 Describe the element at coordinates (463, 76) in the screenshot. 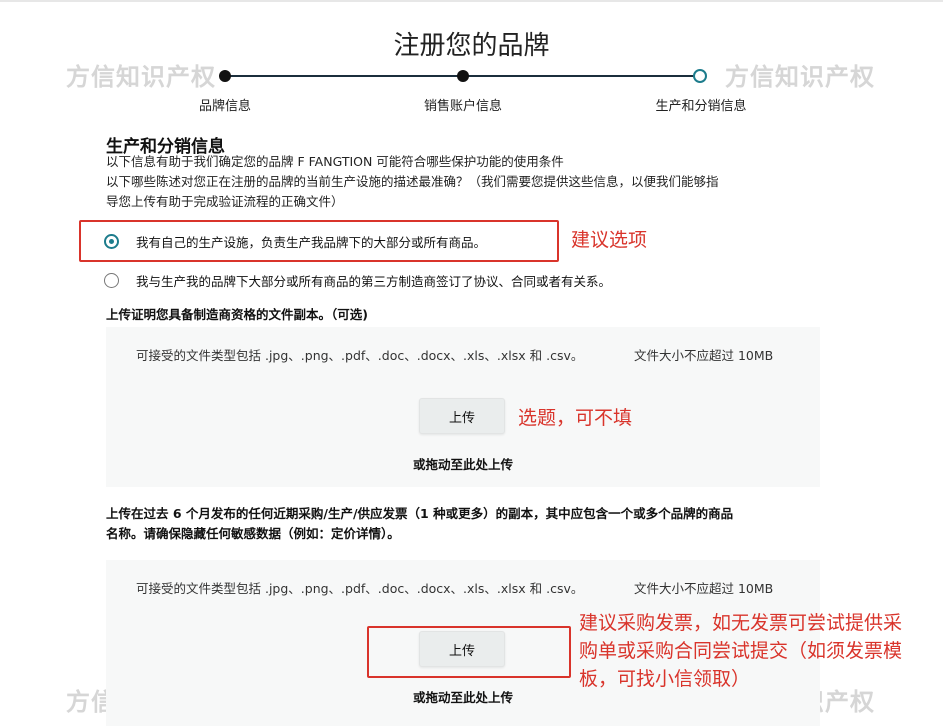

I see `step-2-complete-dot` at that location.